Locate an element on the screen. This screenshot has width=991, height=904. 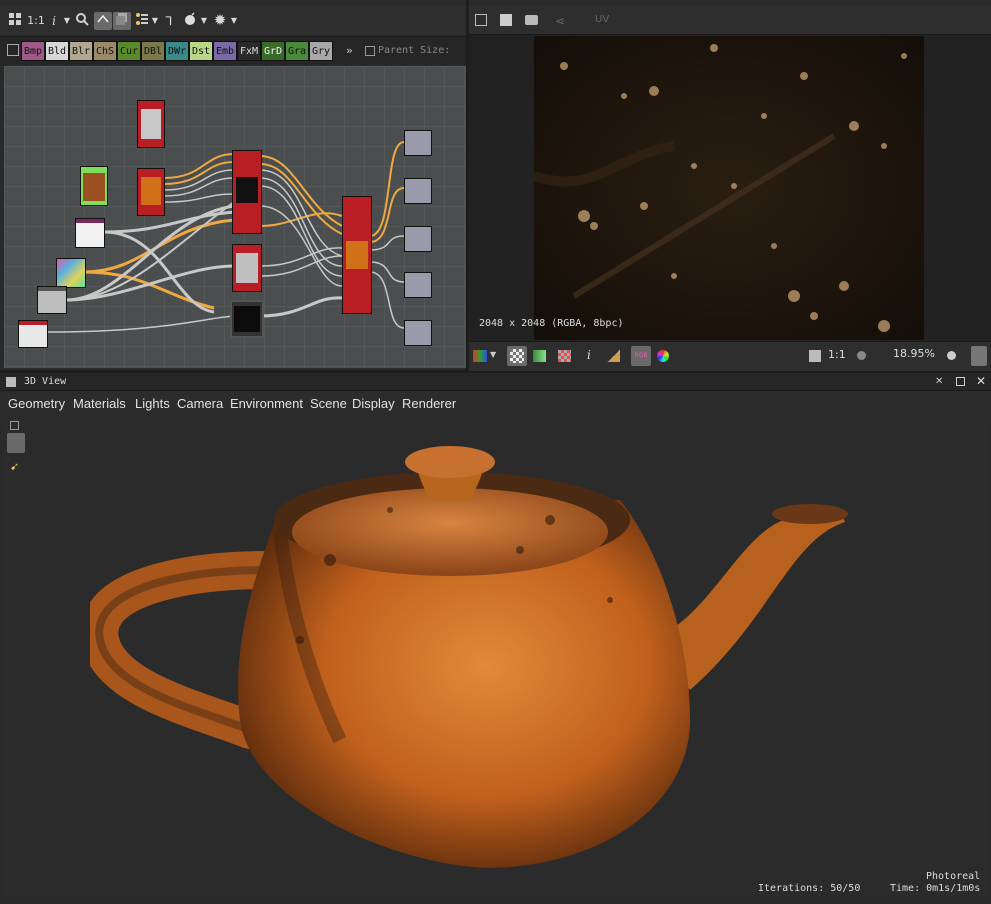
fit-view-icon is located at coordinates (15, 21).